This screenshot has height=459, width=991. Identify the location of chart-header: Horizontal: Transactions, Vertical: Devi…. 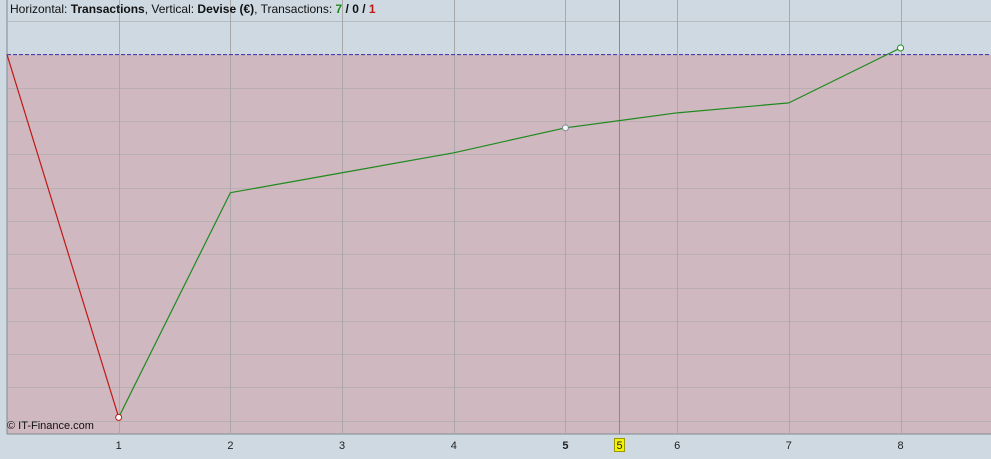
(193, 9).